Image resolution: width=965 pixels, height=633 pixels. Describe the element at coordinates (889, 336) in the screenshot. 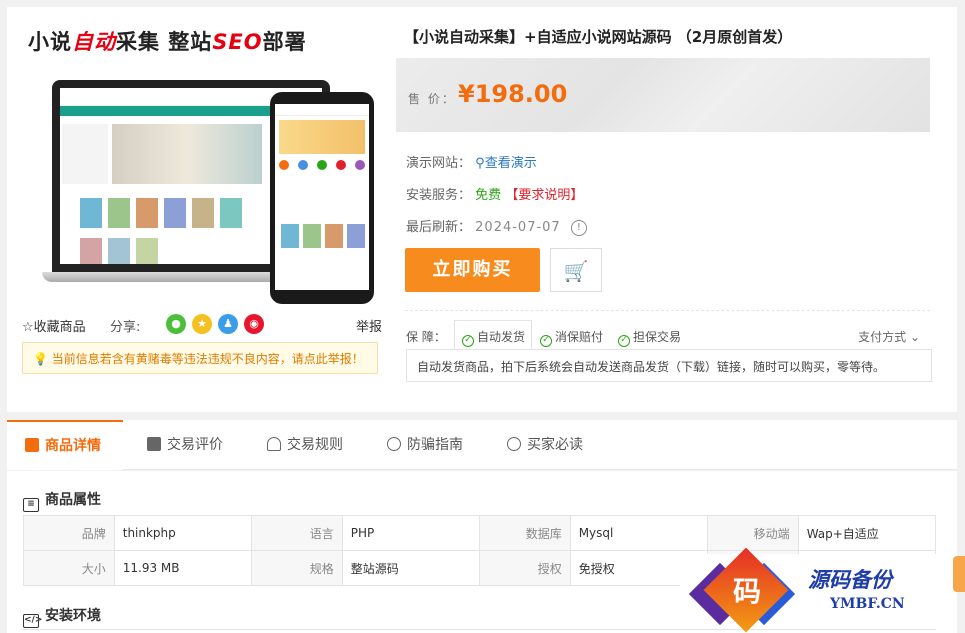

I see `payment-method-dropdown: 支付方式 ⌄` at that location.